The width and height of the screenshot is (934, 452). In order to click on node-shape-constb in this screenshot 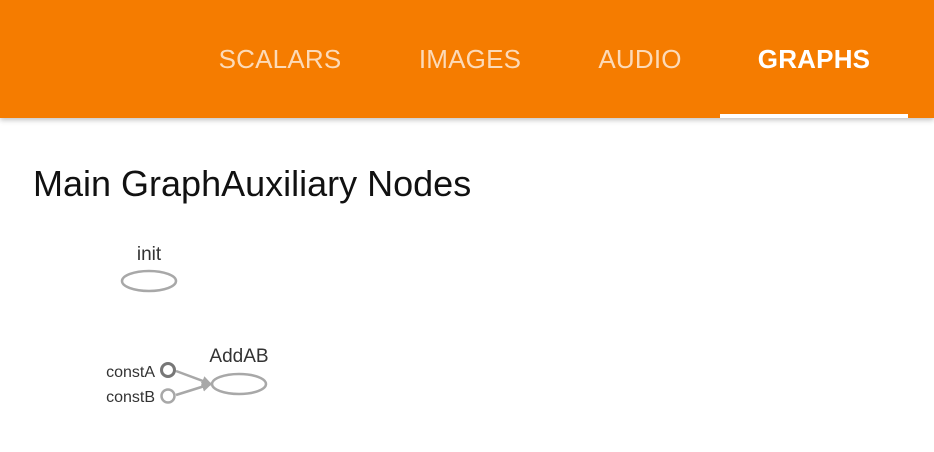, I will do `click(168, 396)`.